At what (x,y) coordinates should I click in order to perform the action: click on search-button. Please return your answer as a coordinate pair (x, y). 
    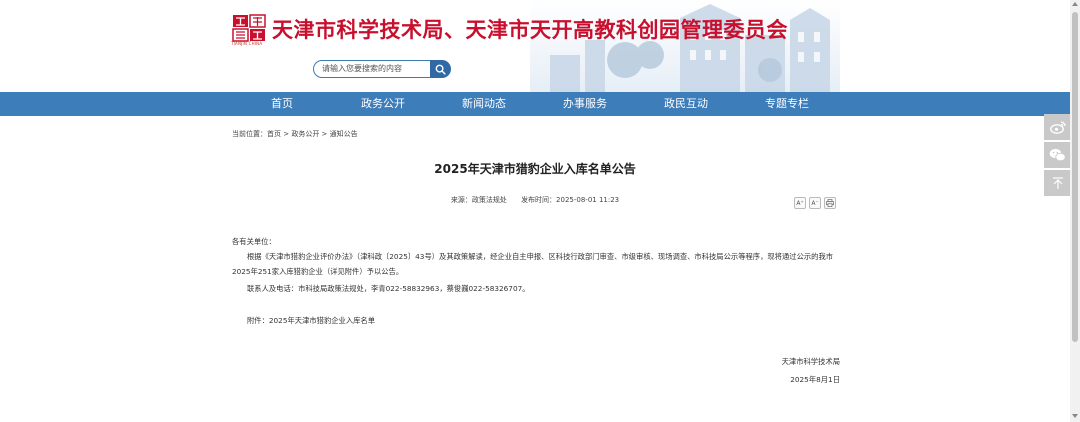
    Looking at the image, I should click on (440, 69).